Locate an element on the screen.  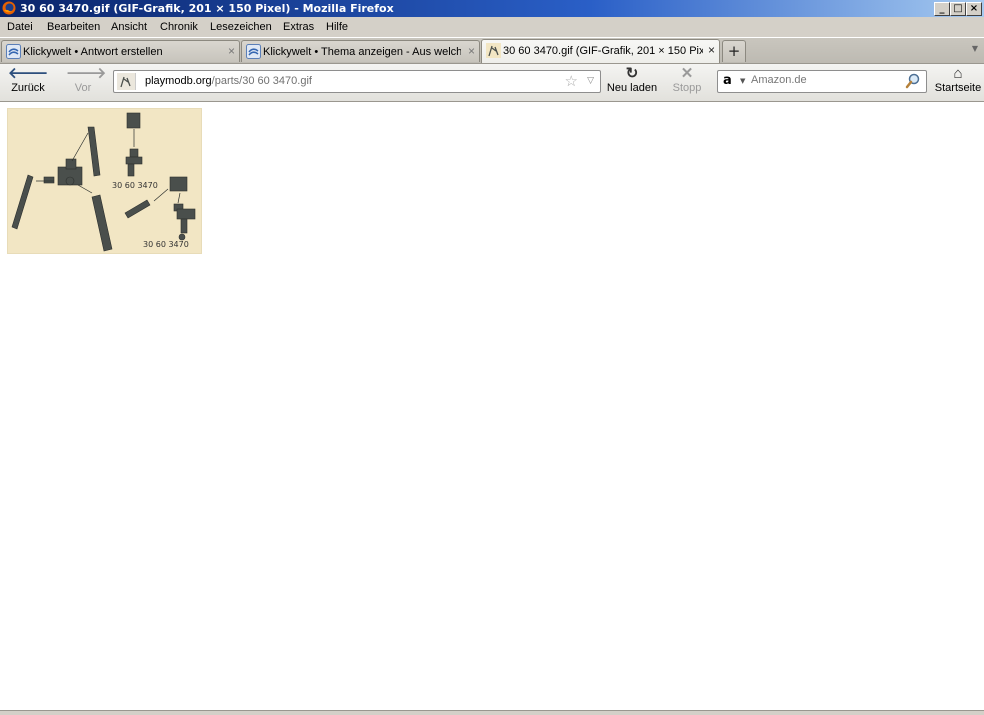
home-button: ⌂ Startseite is located at coordinates (958, 80).